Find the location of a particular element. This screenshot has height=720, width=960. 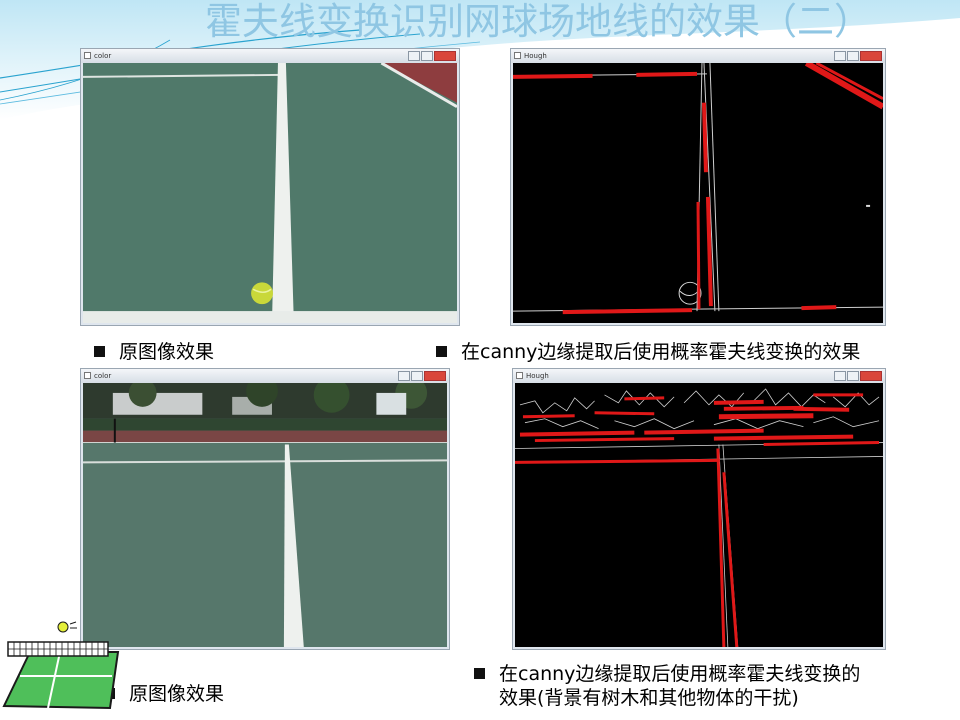

caption-line-1: 在canny边缘提取后使用概率霍夫线变换的 is located at coordinates (717, 674).